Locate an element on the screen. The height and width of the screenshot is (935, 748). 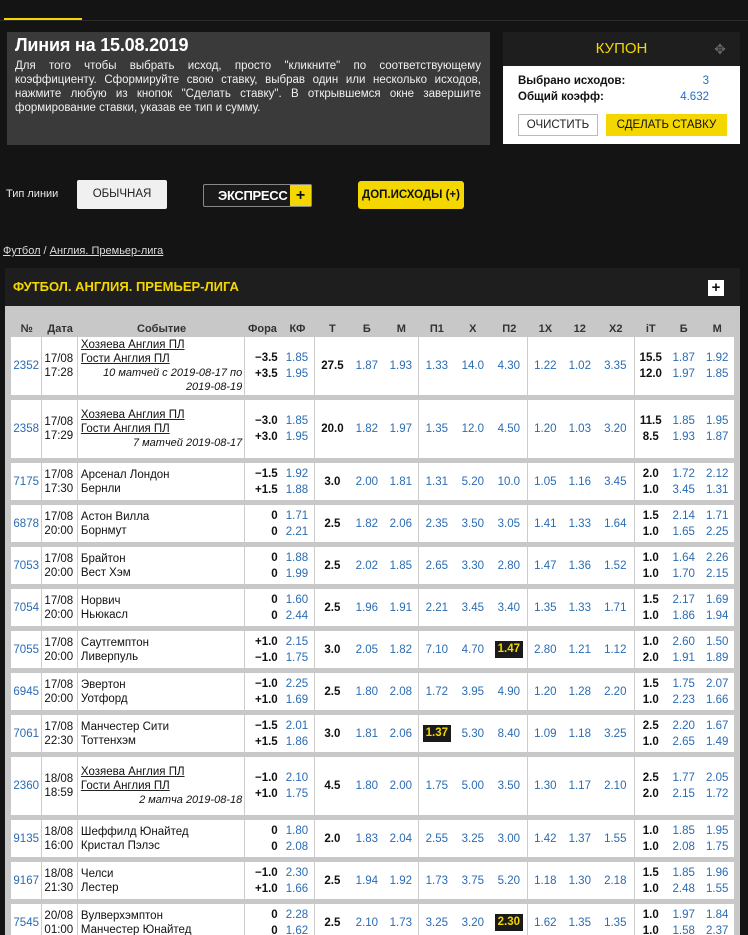
odd-x-value: 3.30 is located at coordinates (473, 566).